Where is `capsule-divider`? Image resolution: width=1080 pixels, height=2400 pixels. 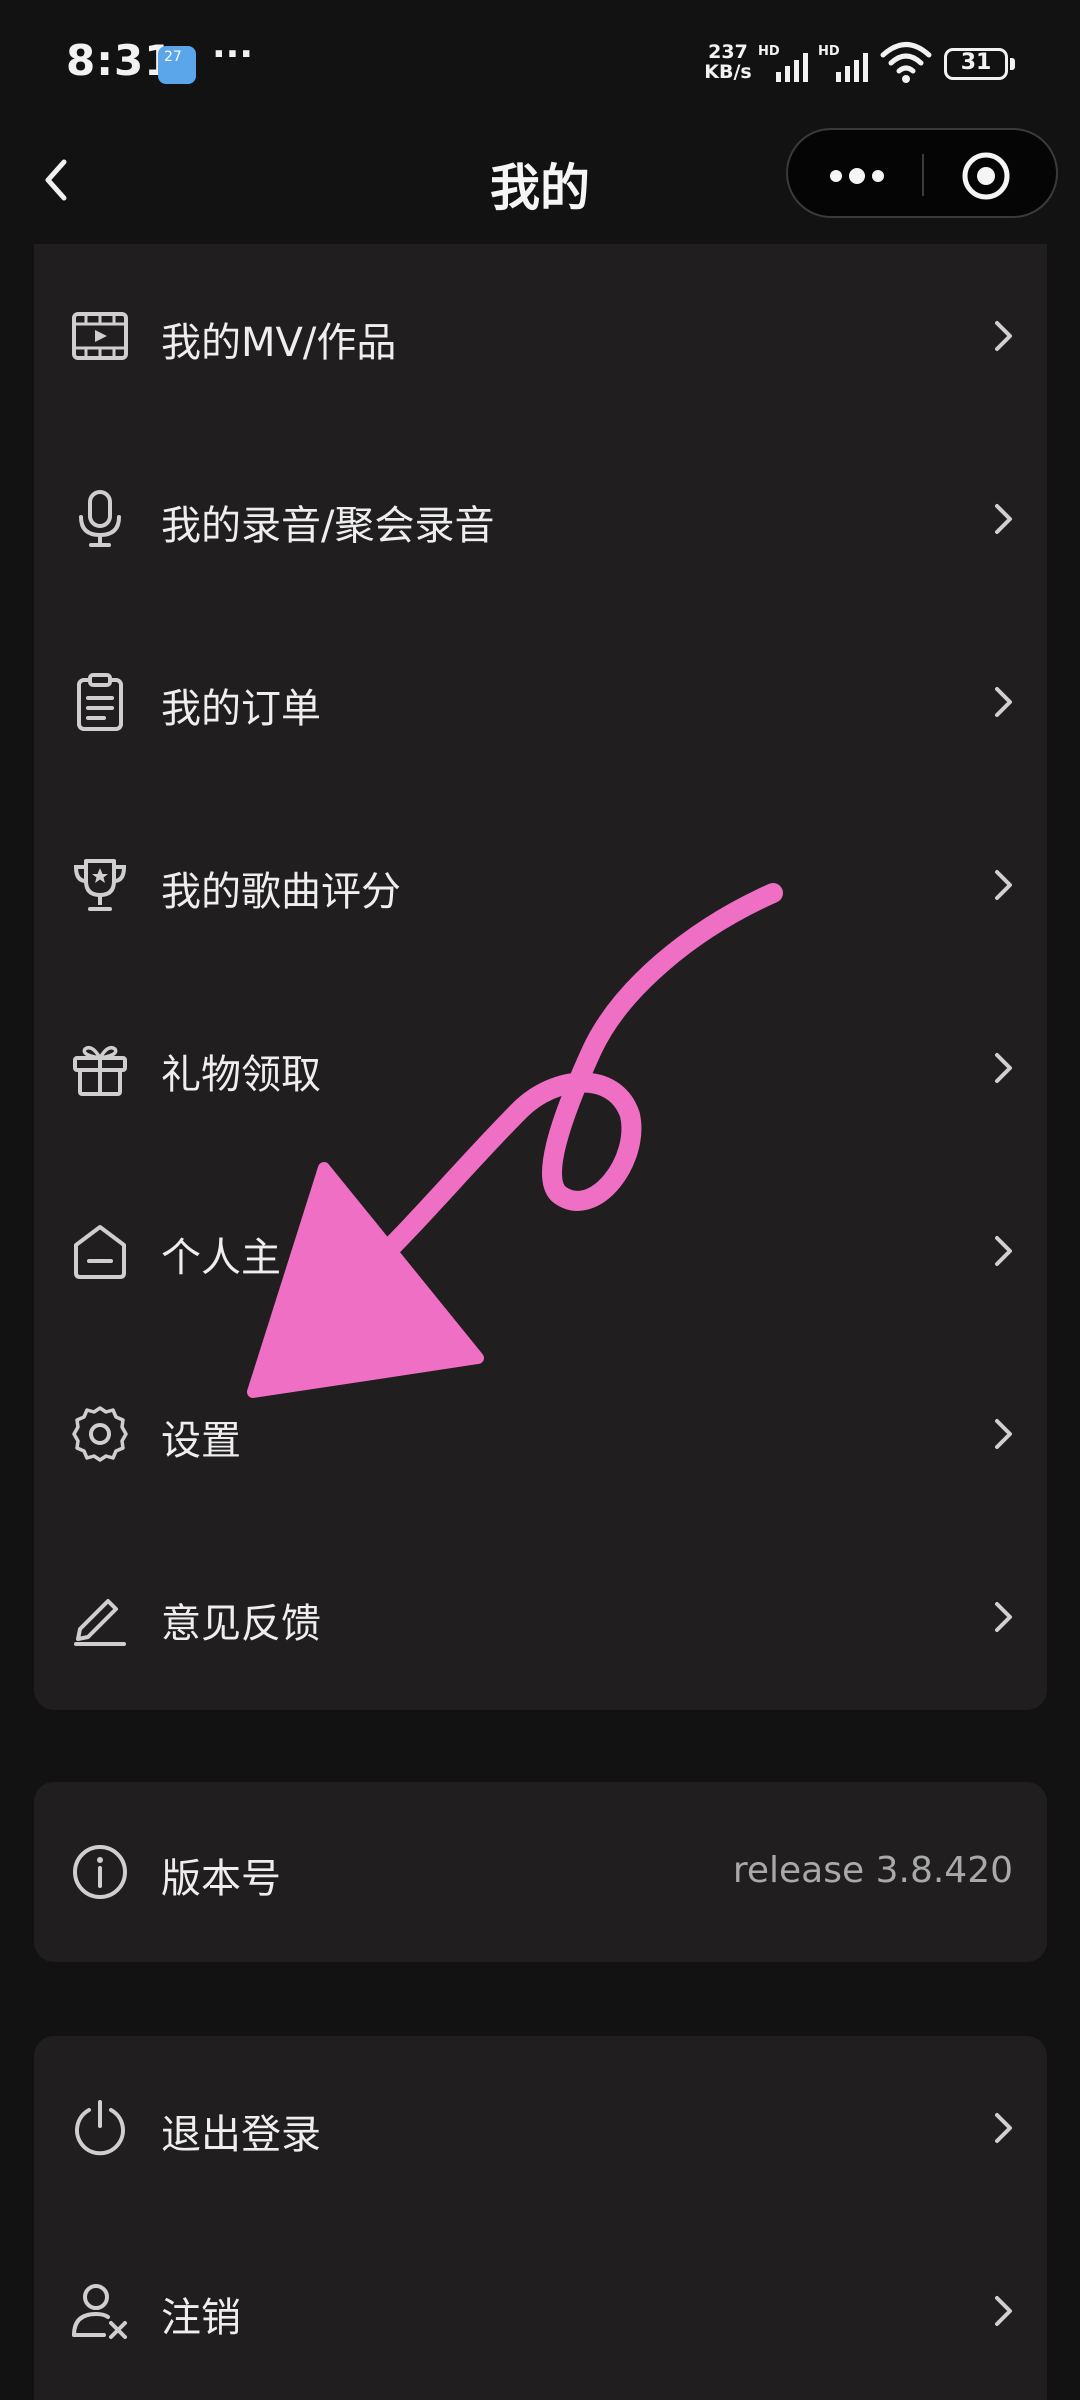 capsule-divider is located at coordinates (923, 175).